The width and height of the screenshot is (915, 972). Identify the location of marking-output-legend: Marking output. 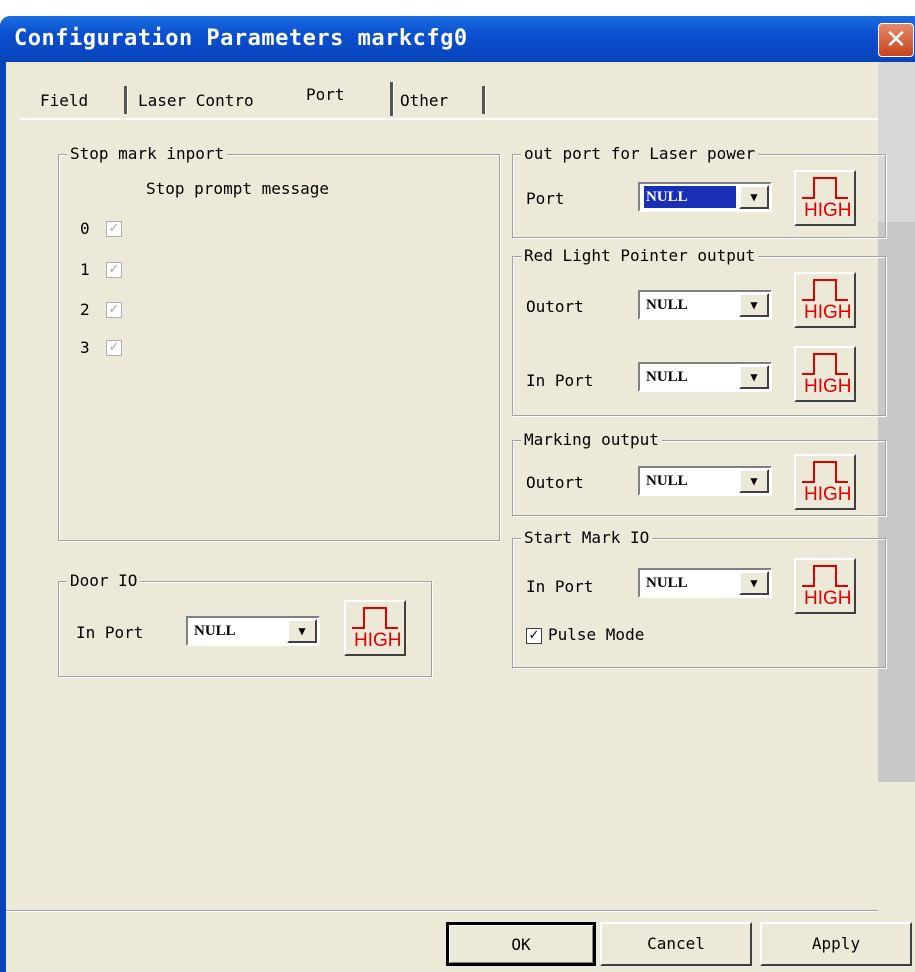
(591, 440).